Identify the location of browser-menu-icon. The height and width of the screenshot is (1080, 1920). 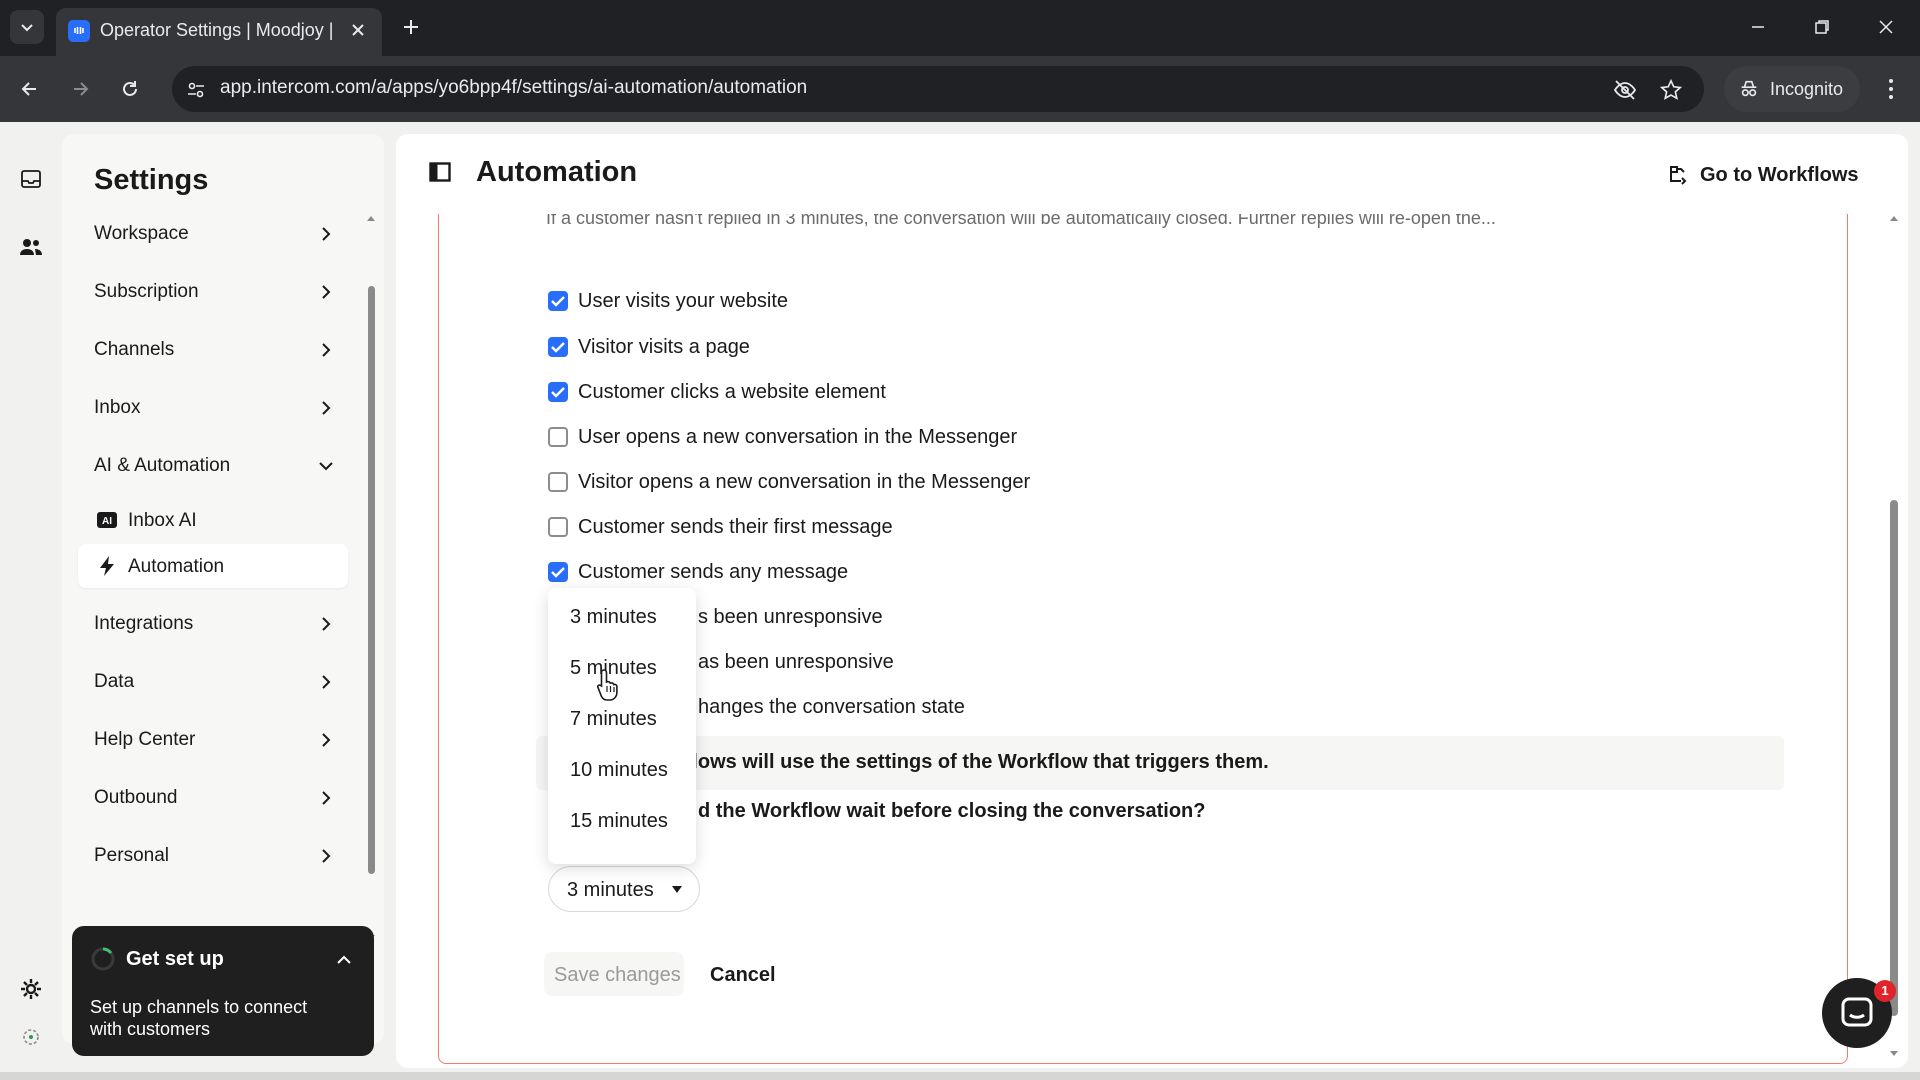
(1891, 89).